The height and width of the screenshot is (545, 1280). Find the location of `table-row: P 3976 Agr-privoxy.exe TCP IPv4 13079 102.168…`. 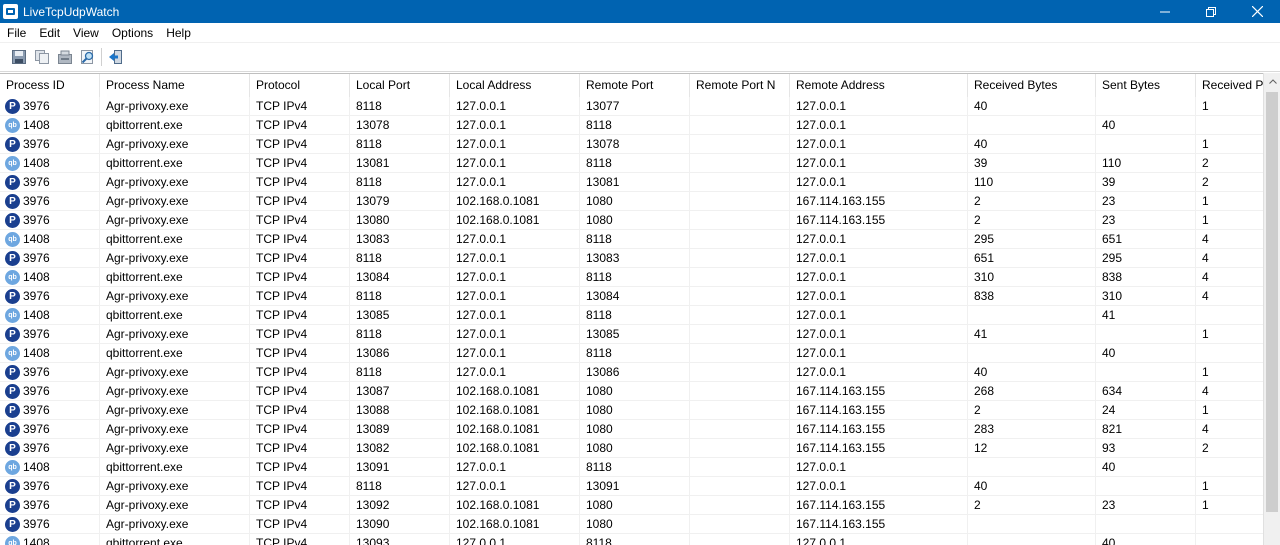

table-row: P 3976 Agr-privoxy.exe TCP IPv4 13079 102.168… is located at coordinates (640, 201).